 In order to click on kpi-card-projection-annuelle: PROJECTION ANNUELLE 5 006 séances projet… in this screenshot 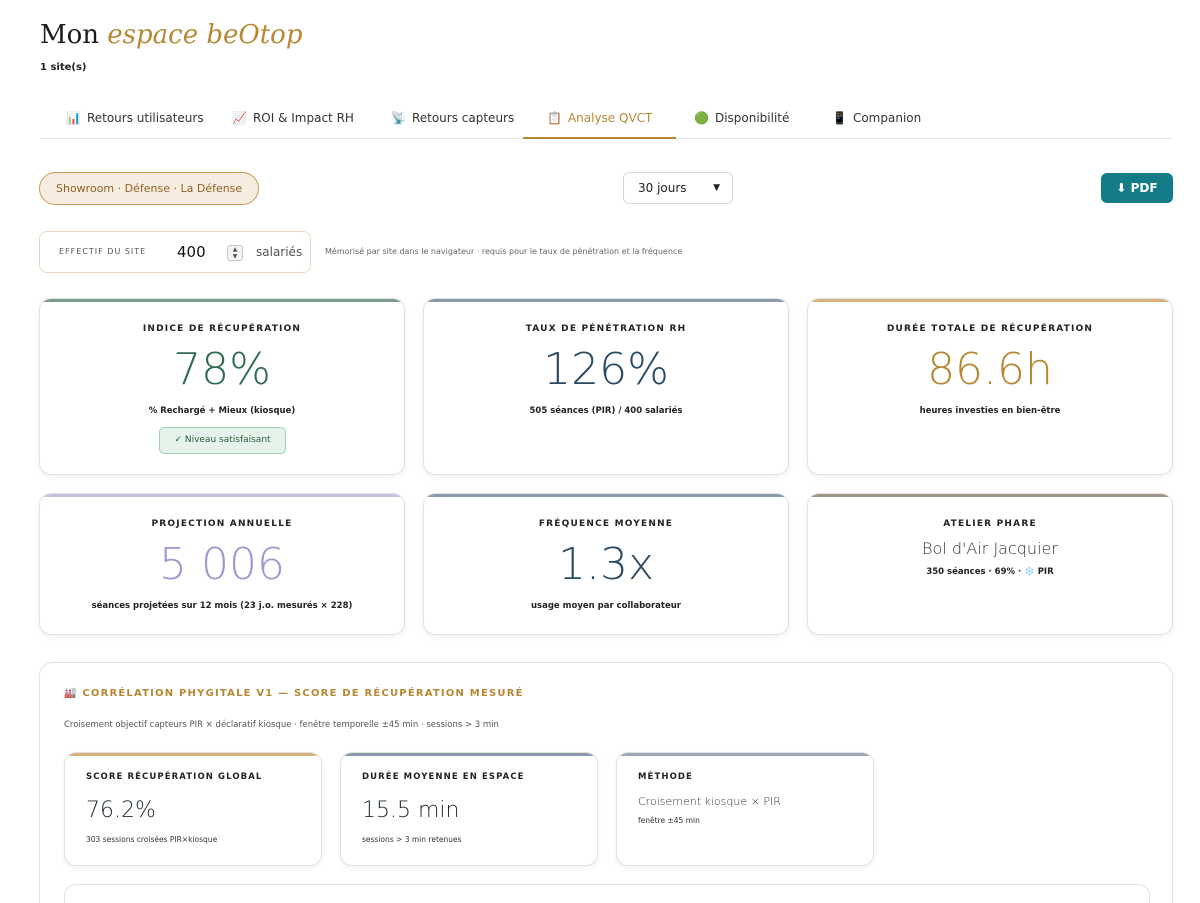, I will do `click(222, 564)`.